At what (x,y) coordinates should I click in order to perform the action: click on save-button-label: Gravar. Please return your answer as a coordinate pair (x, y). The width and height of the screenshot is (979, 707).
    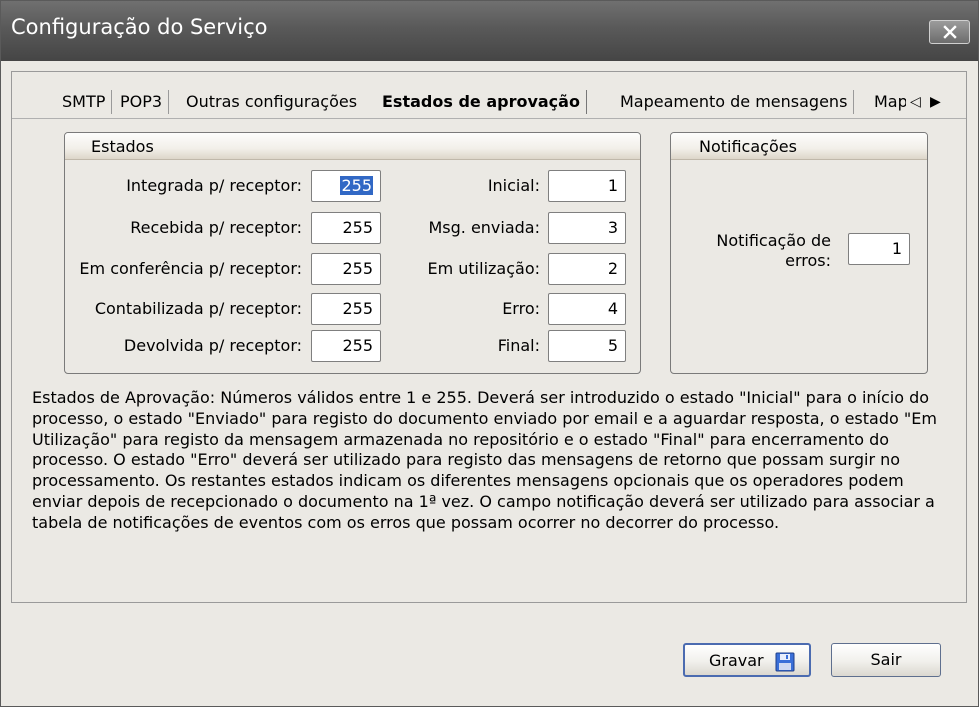
    Looking at the image, I should click on (736, 660).